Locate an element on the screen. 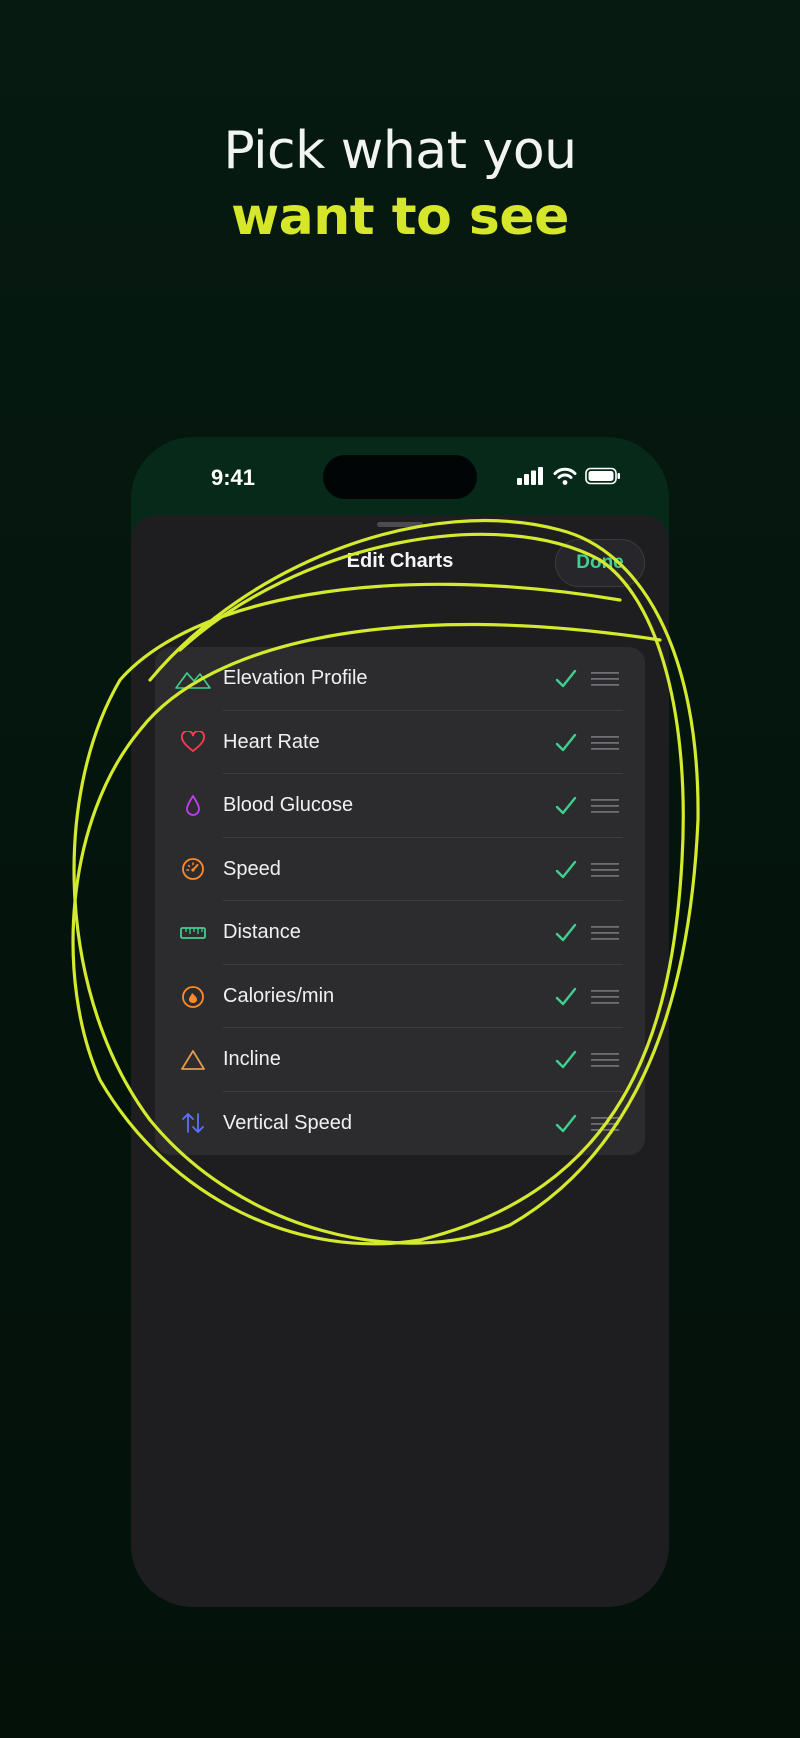  chart-row-blood-glucose: Blood Glucose is located at coordinates (400, 806).